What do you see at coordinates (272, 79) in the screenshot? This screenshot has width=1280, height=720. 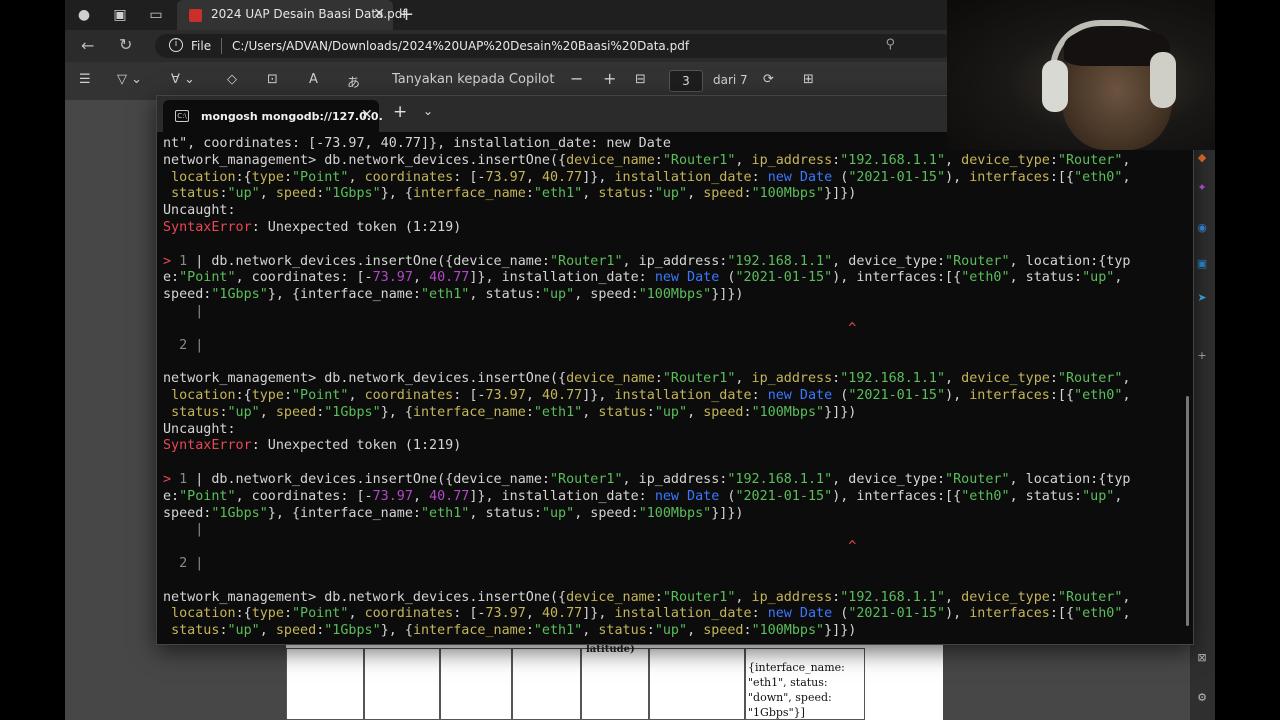 I see `text-box-icon: ⊡` at bounding box center [272, 79].